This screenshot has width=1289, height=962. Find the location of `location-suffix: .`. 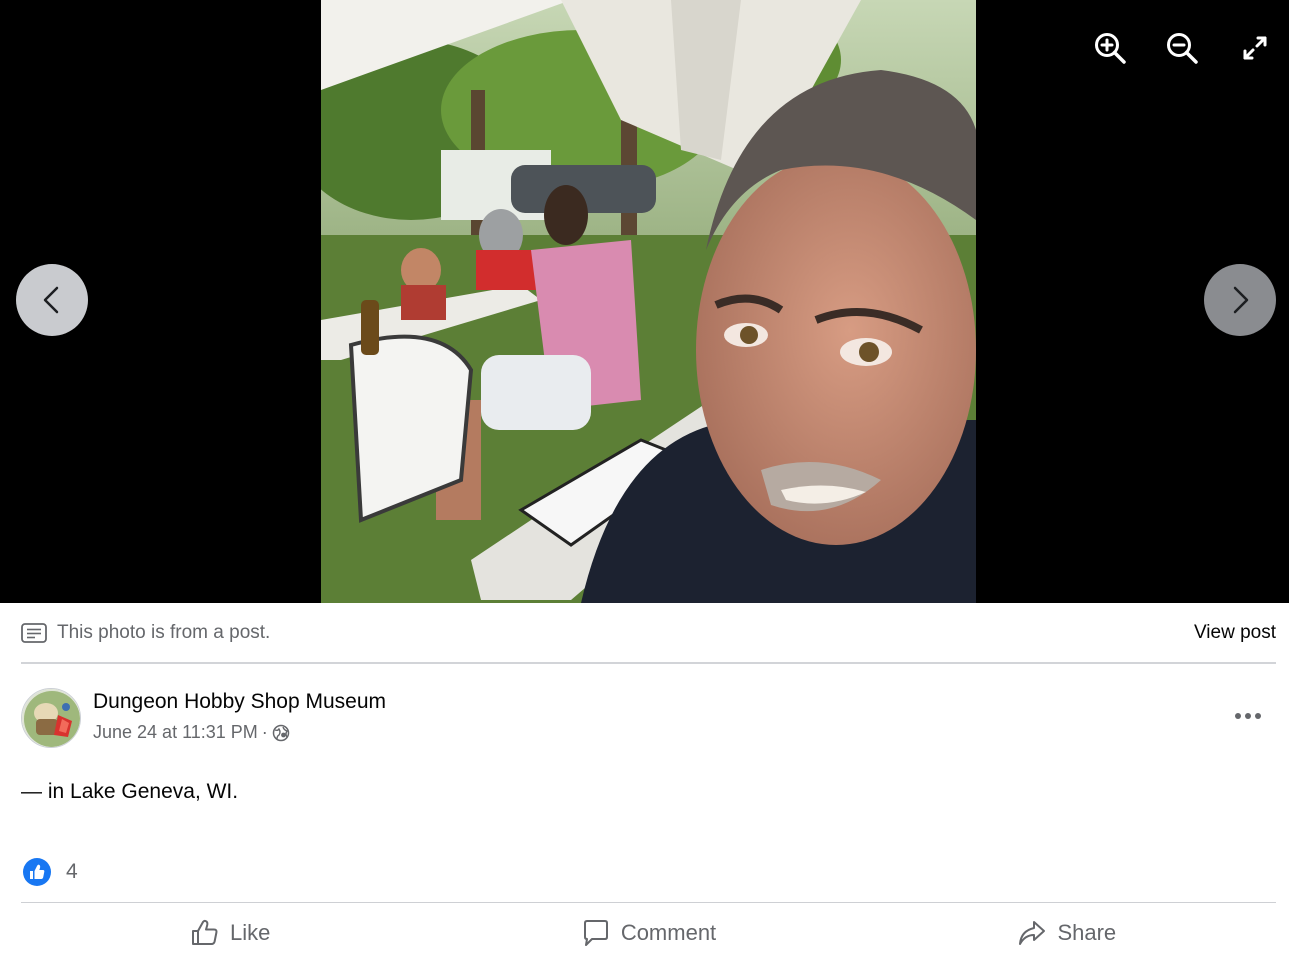

location-suffix: . is located at coordinates (235, 791).